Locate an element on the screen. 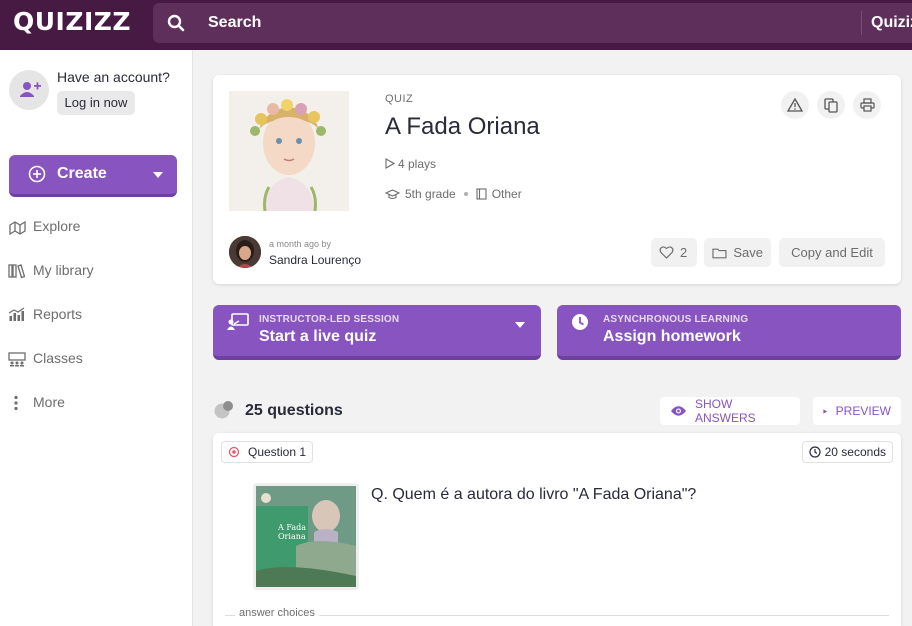 The image size is (912, 626). quiz-type-label: QUIZ is located at coordinates (399, 99).